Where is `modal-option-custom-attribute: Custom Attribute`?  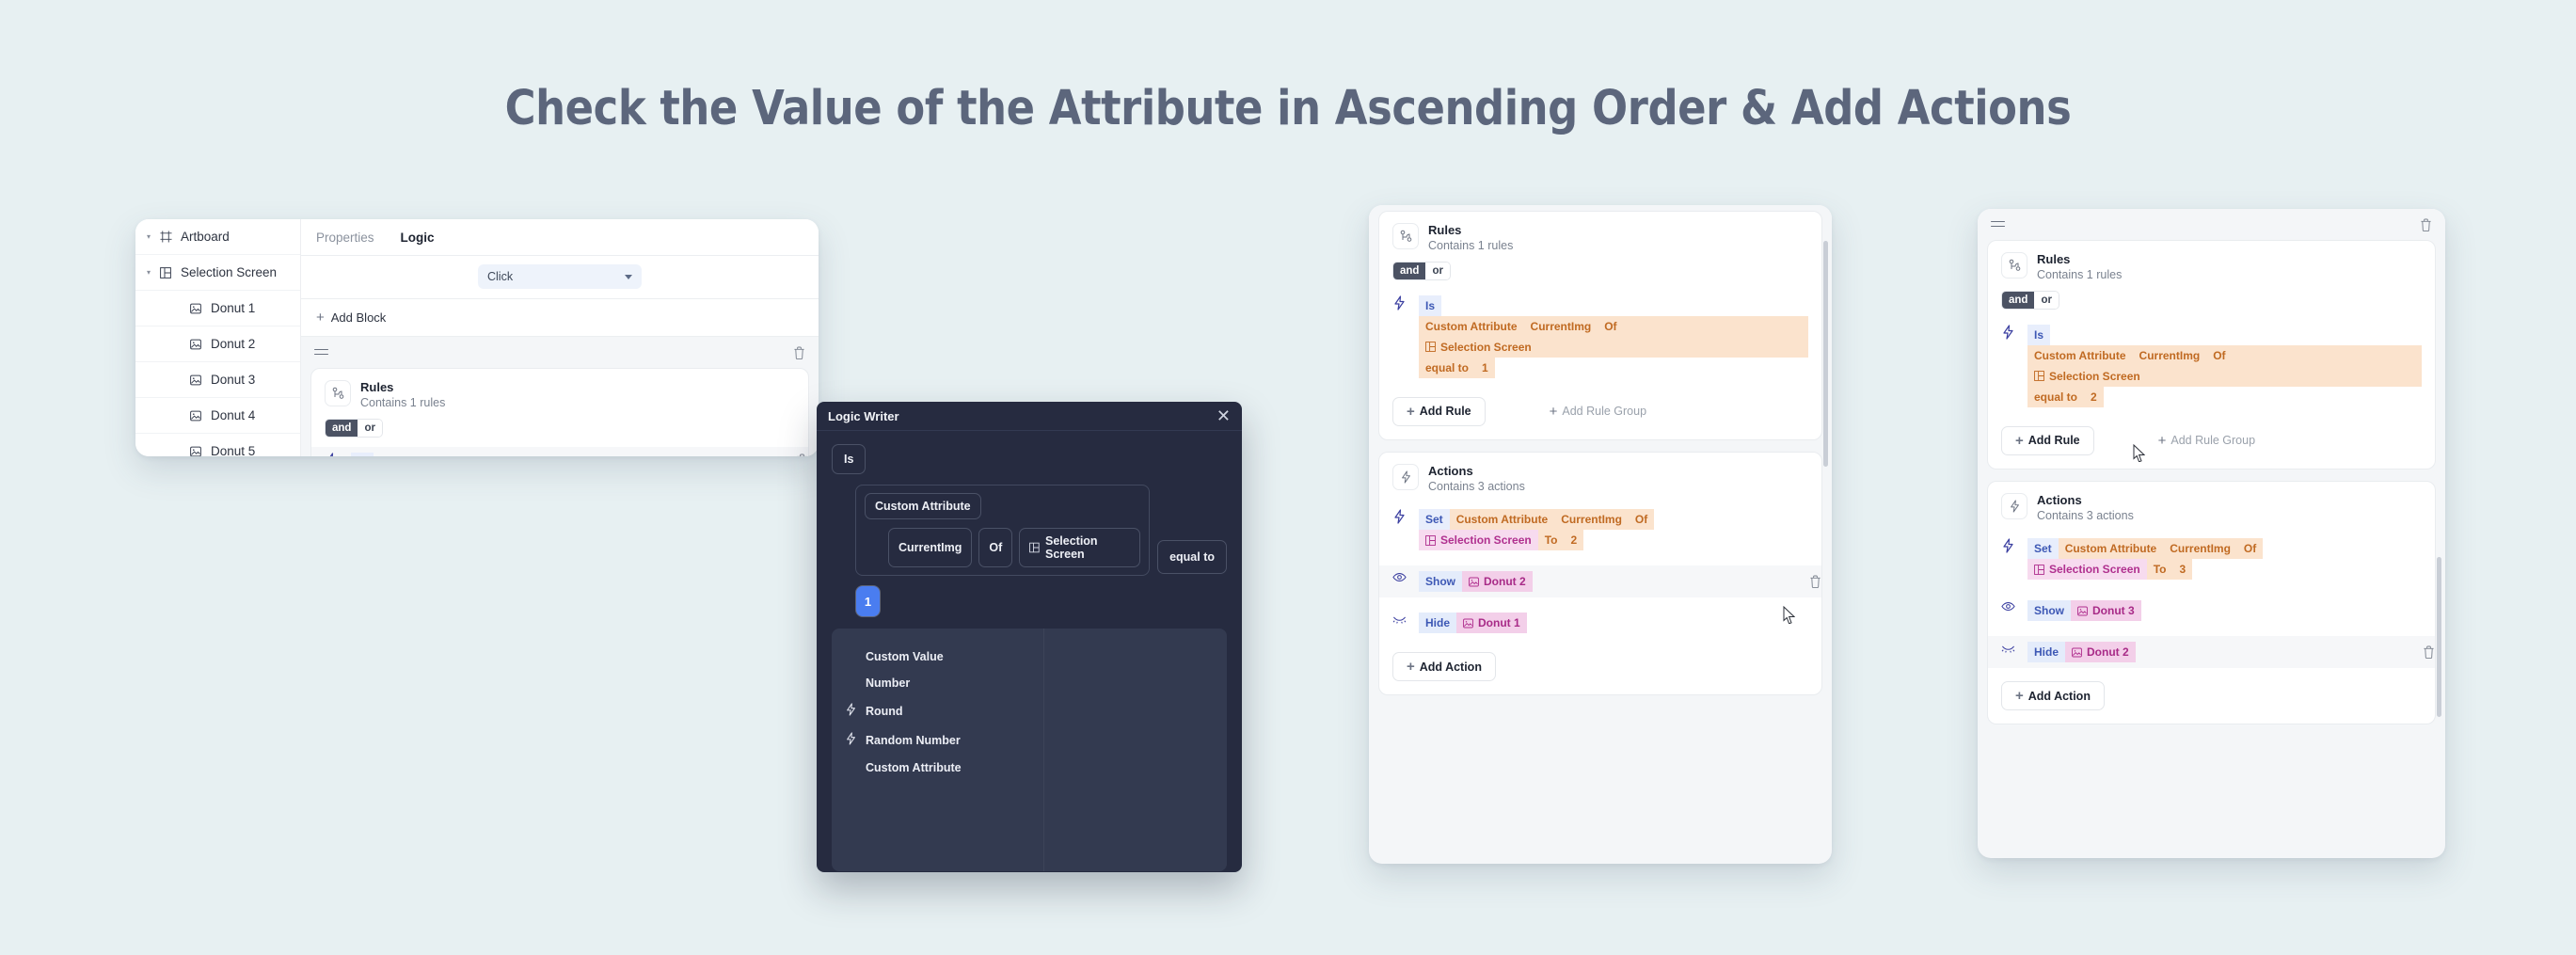 modal-option-custom-attribute: Custom Attribute is located at coordinates (938, 768).